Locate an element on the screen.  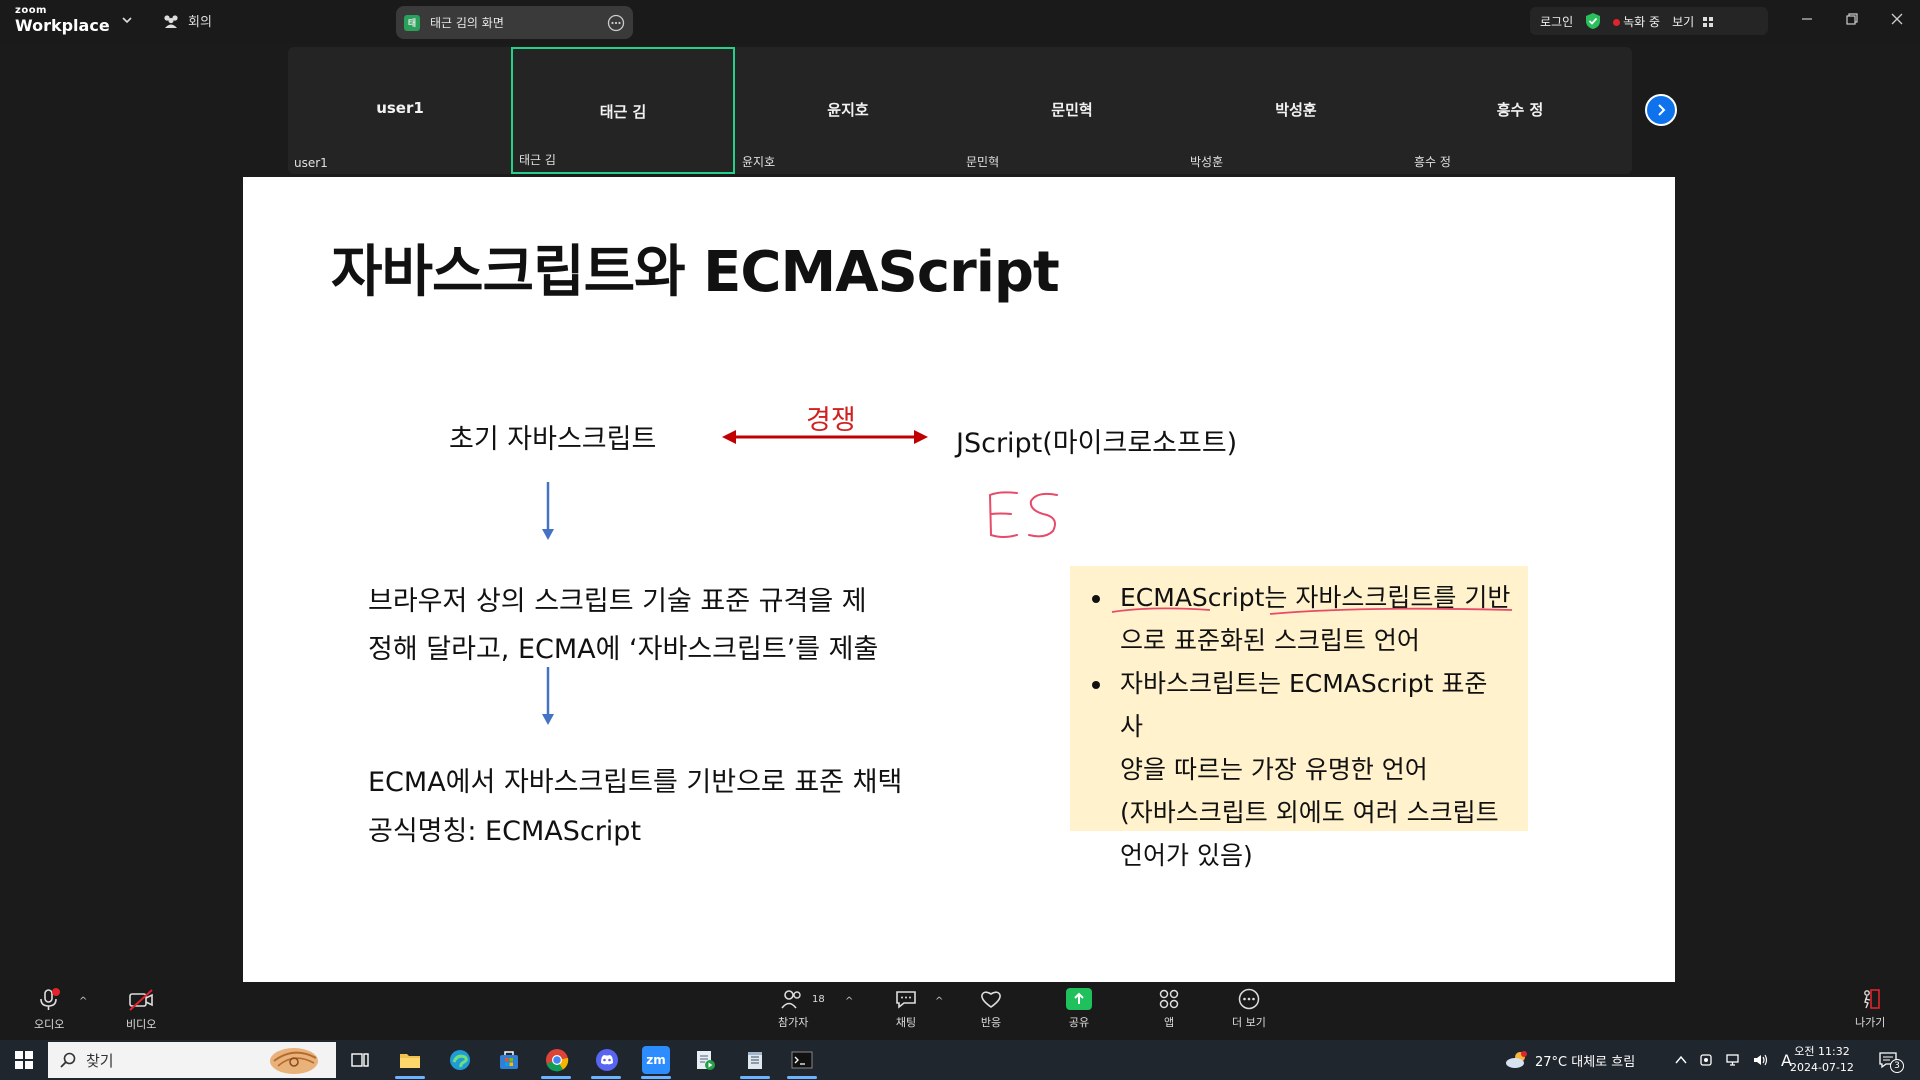
chat-button: 채팅 is located at coordinates (906, 1009).